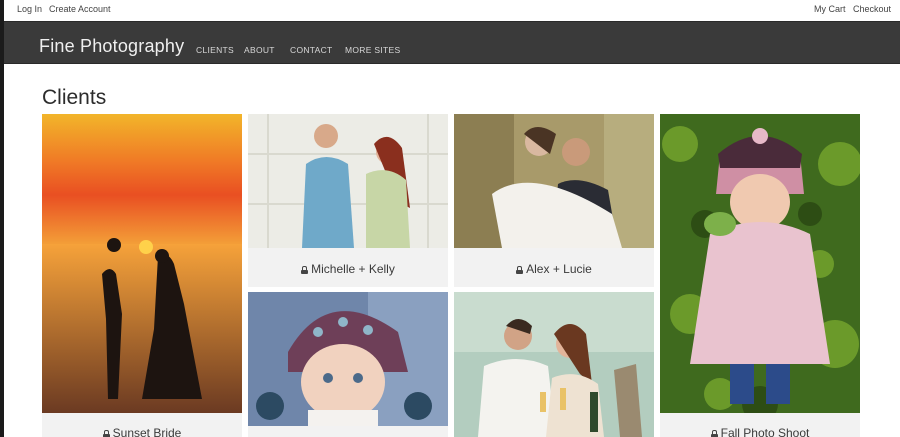  I want to click on gallery-caption: Alex + Lucie, so click(554, 269).